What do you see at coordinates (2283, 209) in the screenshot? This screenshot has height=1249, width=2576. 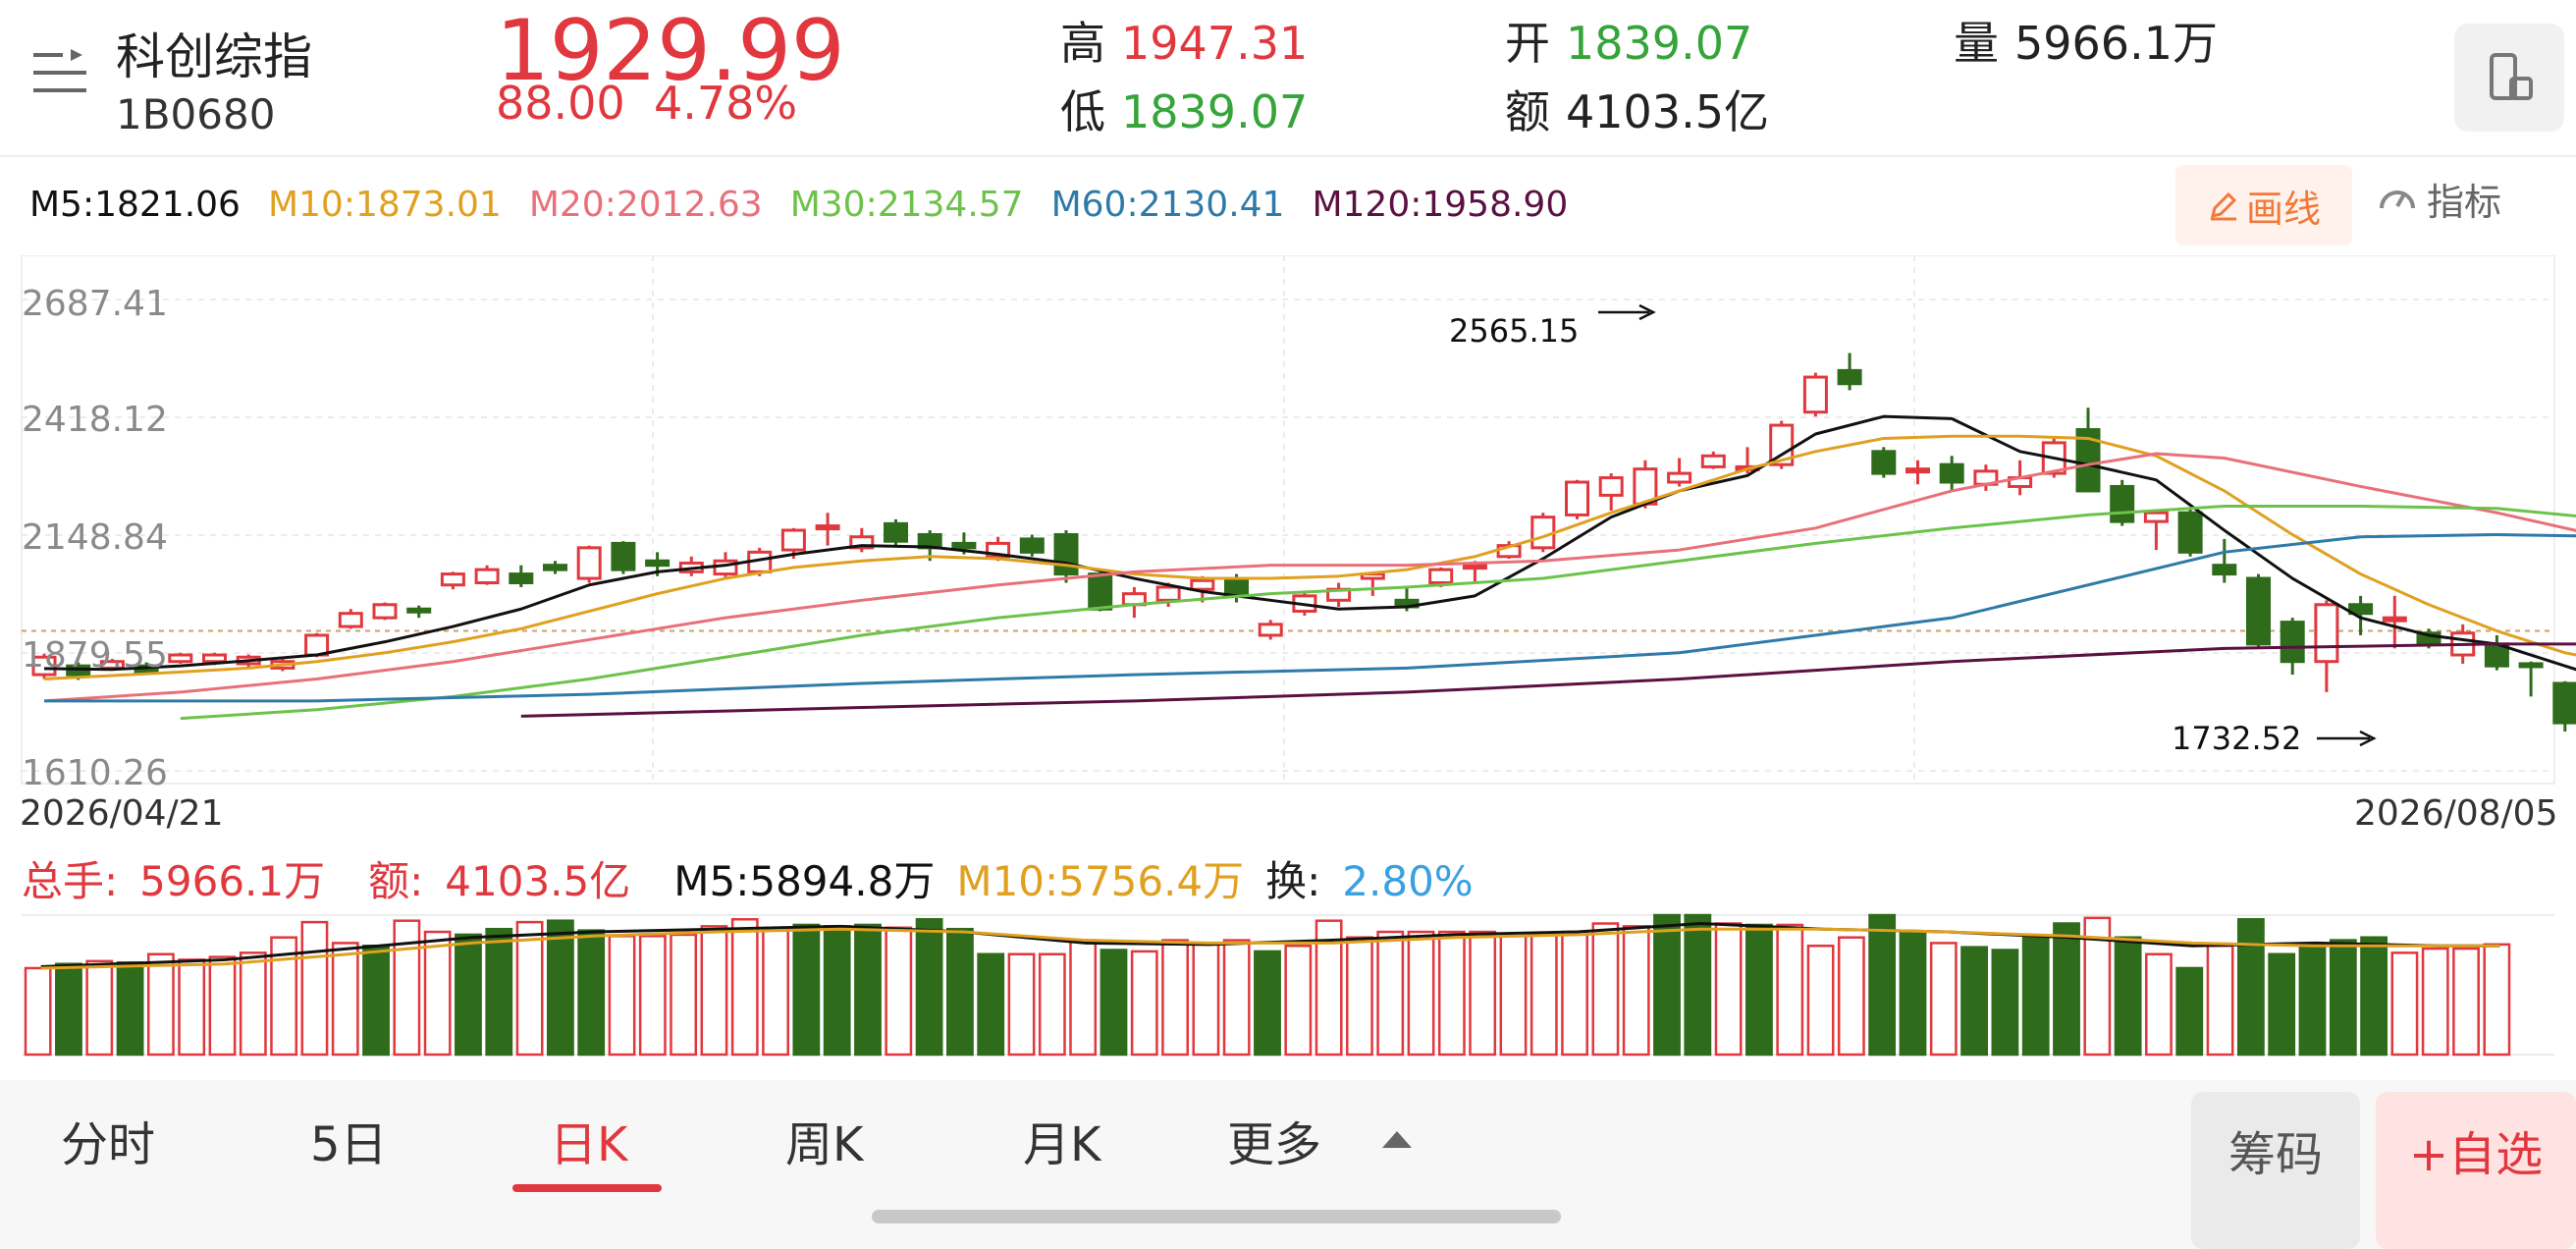 I see `draw-line-label: 画线` at bounding box center [2283, 209].